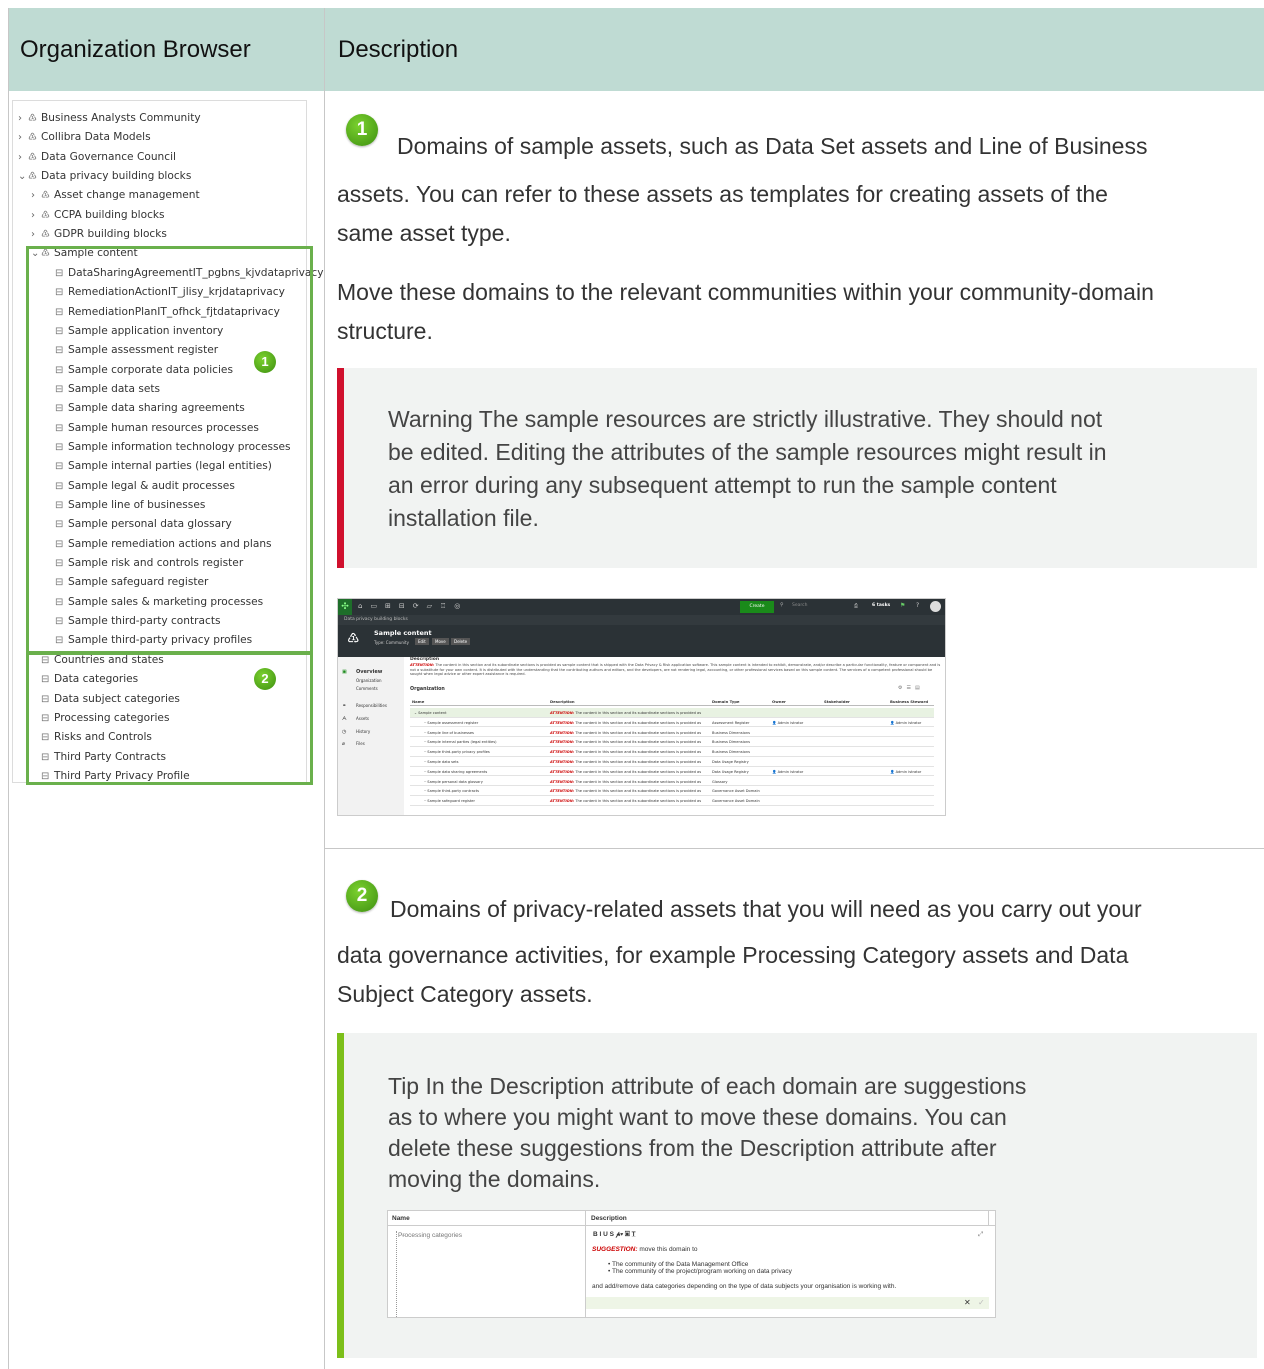 The image size is (1264, 1369). What do you see at coordinates (401, 1218) in the screenshot?
I see `column-name: Name` at bounding box center [401, 1218].